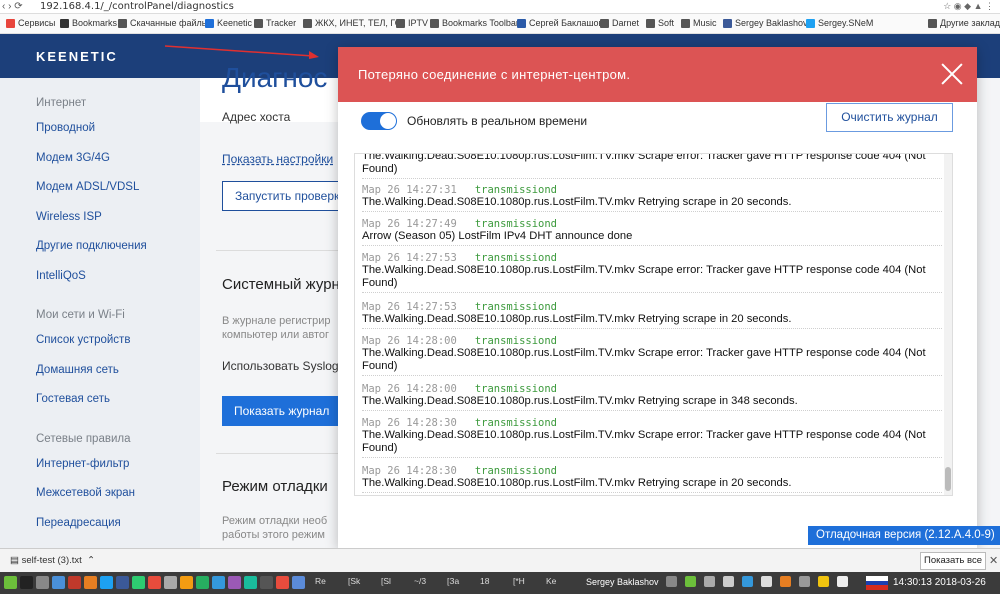 The height and width of the screenshot is (594, 1000). What do you see at coordinates (953, 561) in the screenshot?
I see `show-all-downloads-button: Показать все` at bounding box center [953, 561].